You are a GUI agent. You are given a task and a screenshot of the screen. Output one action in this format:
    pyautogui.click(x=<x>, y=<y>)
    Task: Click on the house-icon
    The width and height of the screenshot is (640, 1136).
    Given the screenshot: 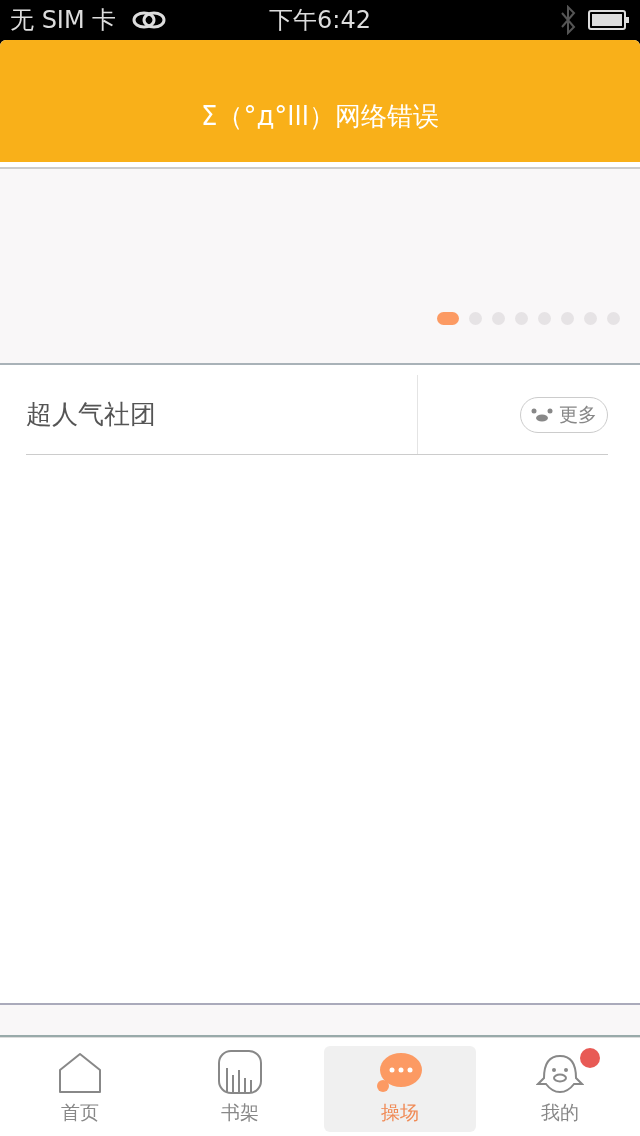 What is the action you would take?
    pyautogui.click(x=80, y=1073)
    